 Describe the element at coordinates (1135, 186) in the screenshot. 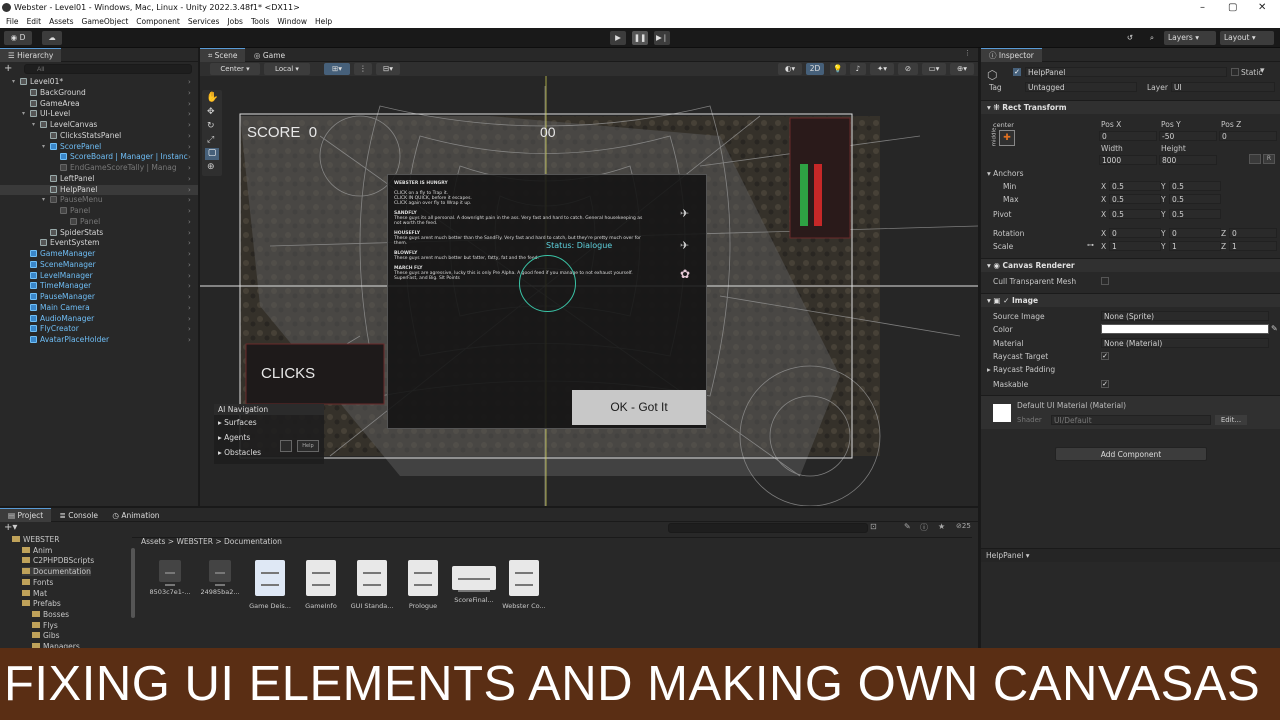

I see `min-x-field: 0.5` at that location.